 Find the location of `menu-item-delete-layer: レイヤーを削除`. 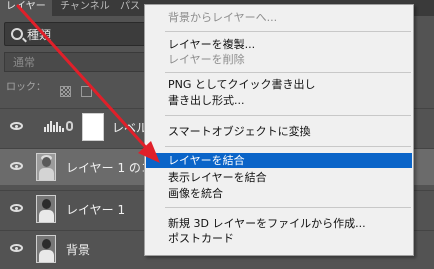

menu-item-delete-layer: レイヤーを削除 is located at coordinates (279, 59).